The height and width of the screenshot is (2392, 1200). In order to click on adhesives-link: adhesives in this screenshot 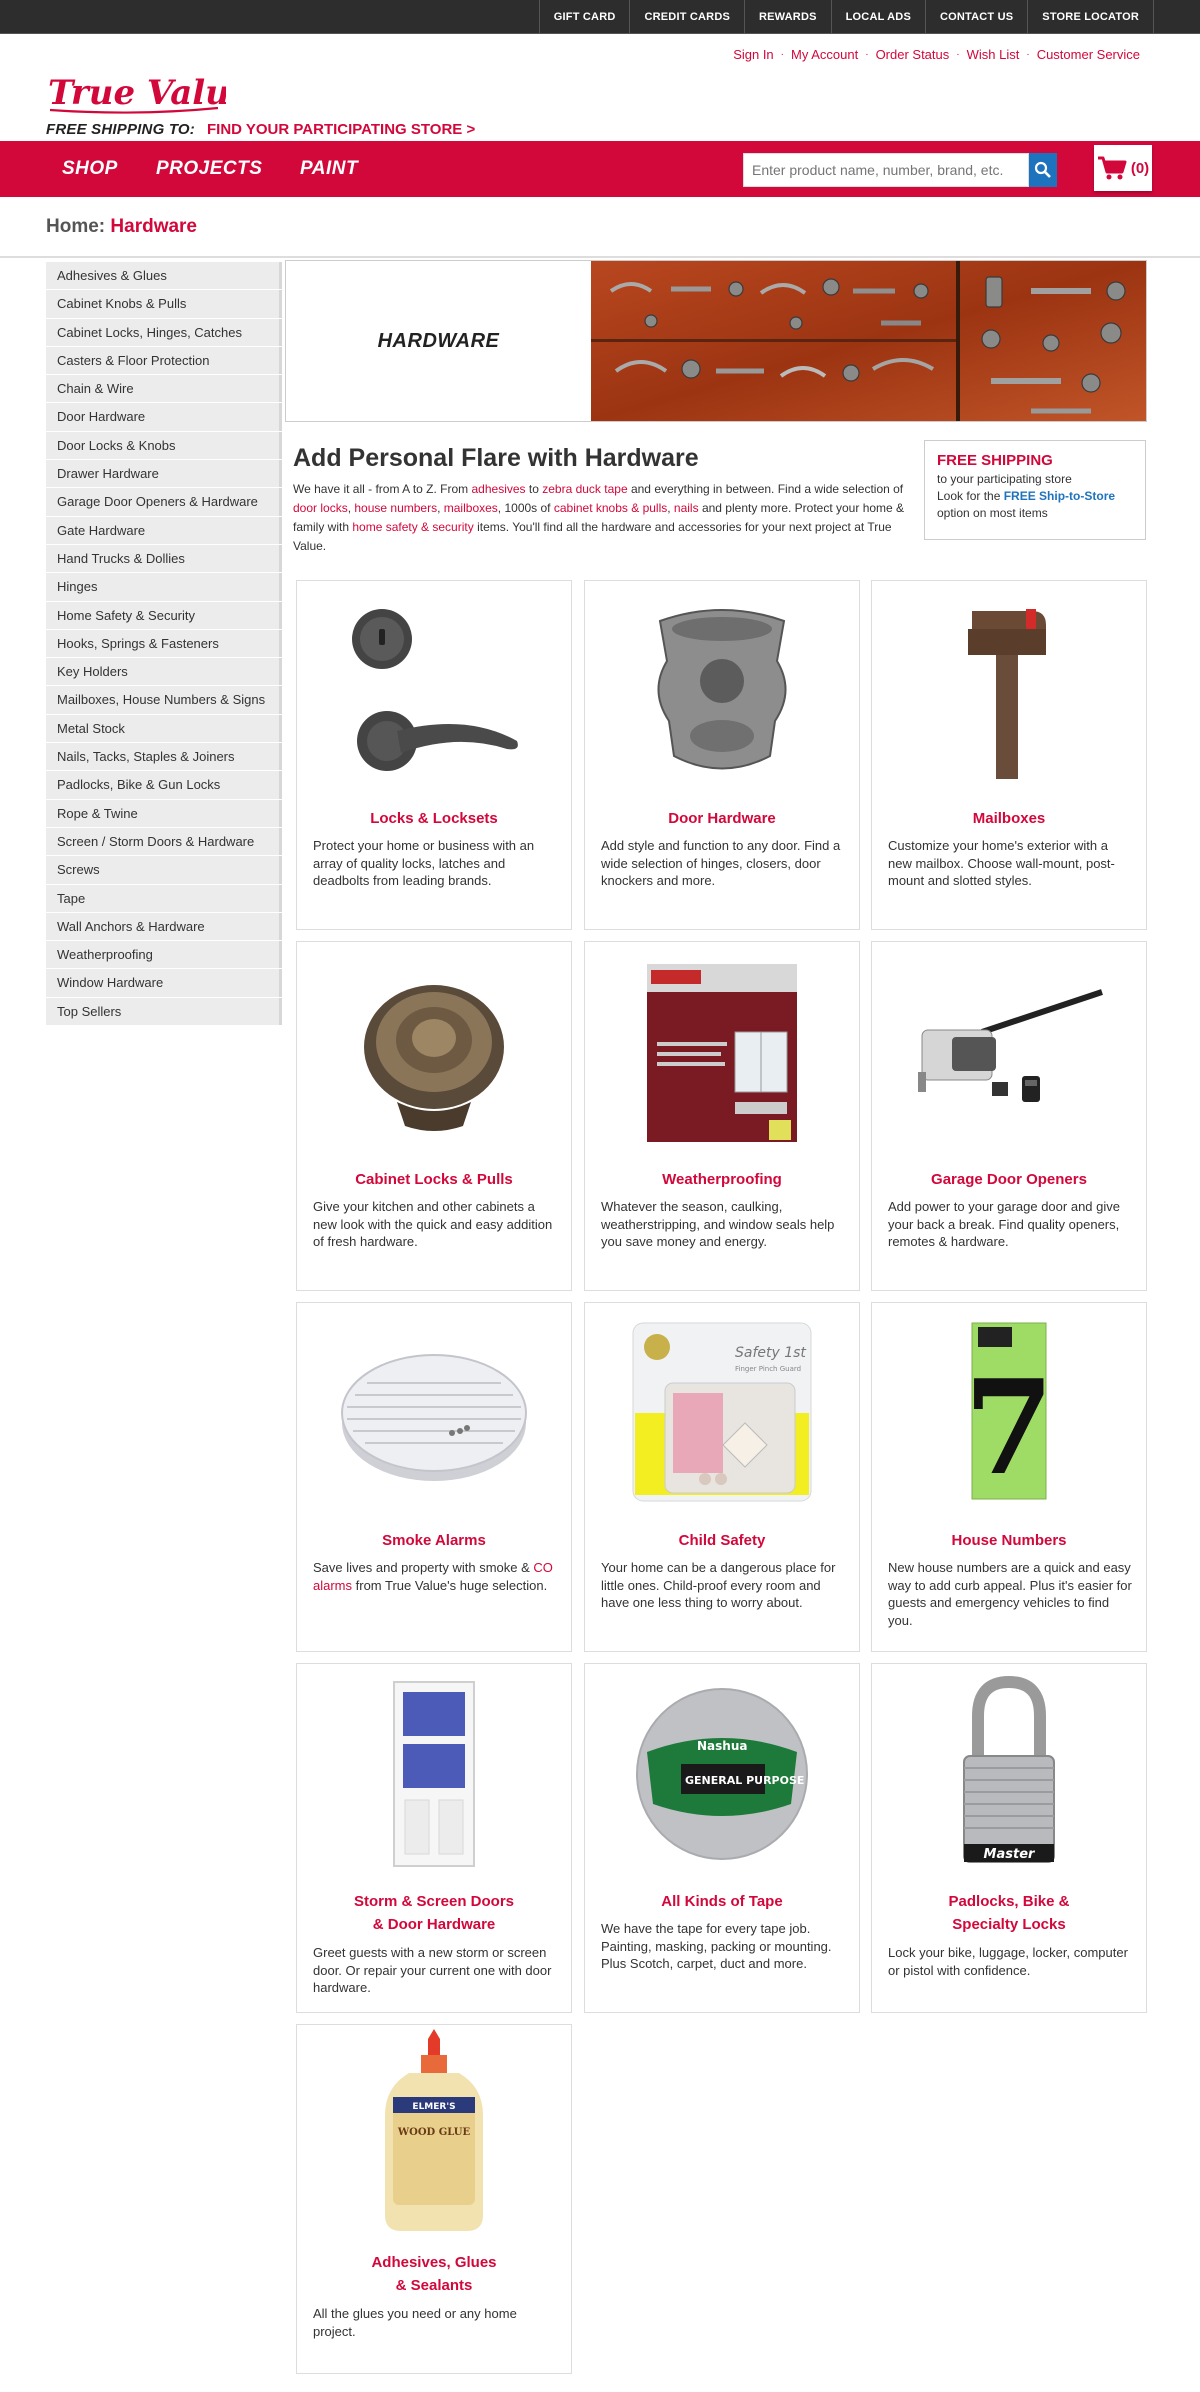, I will do `click(499, 489)`.